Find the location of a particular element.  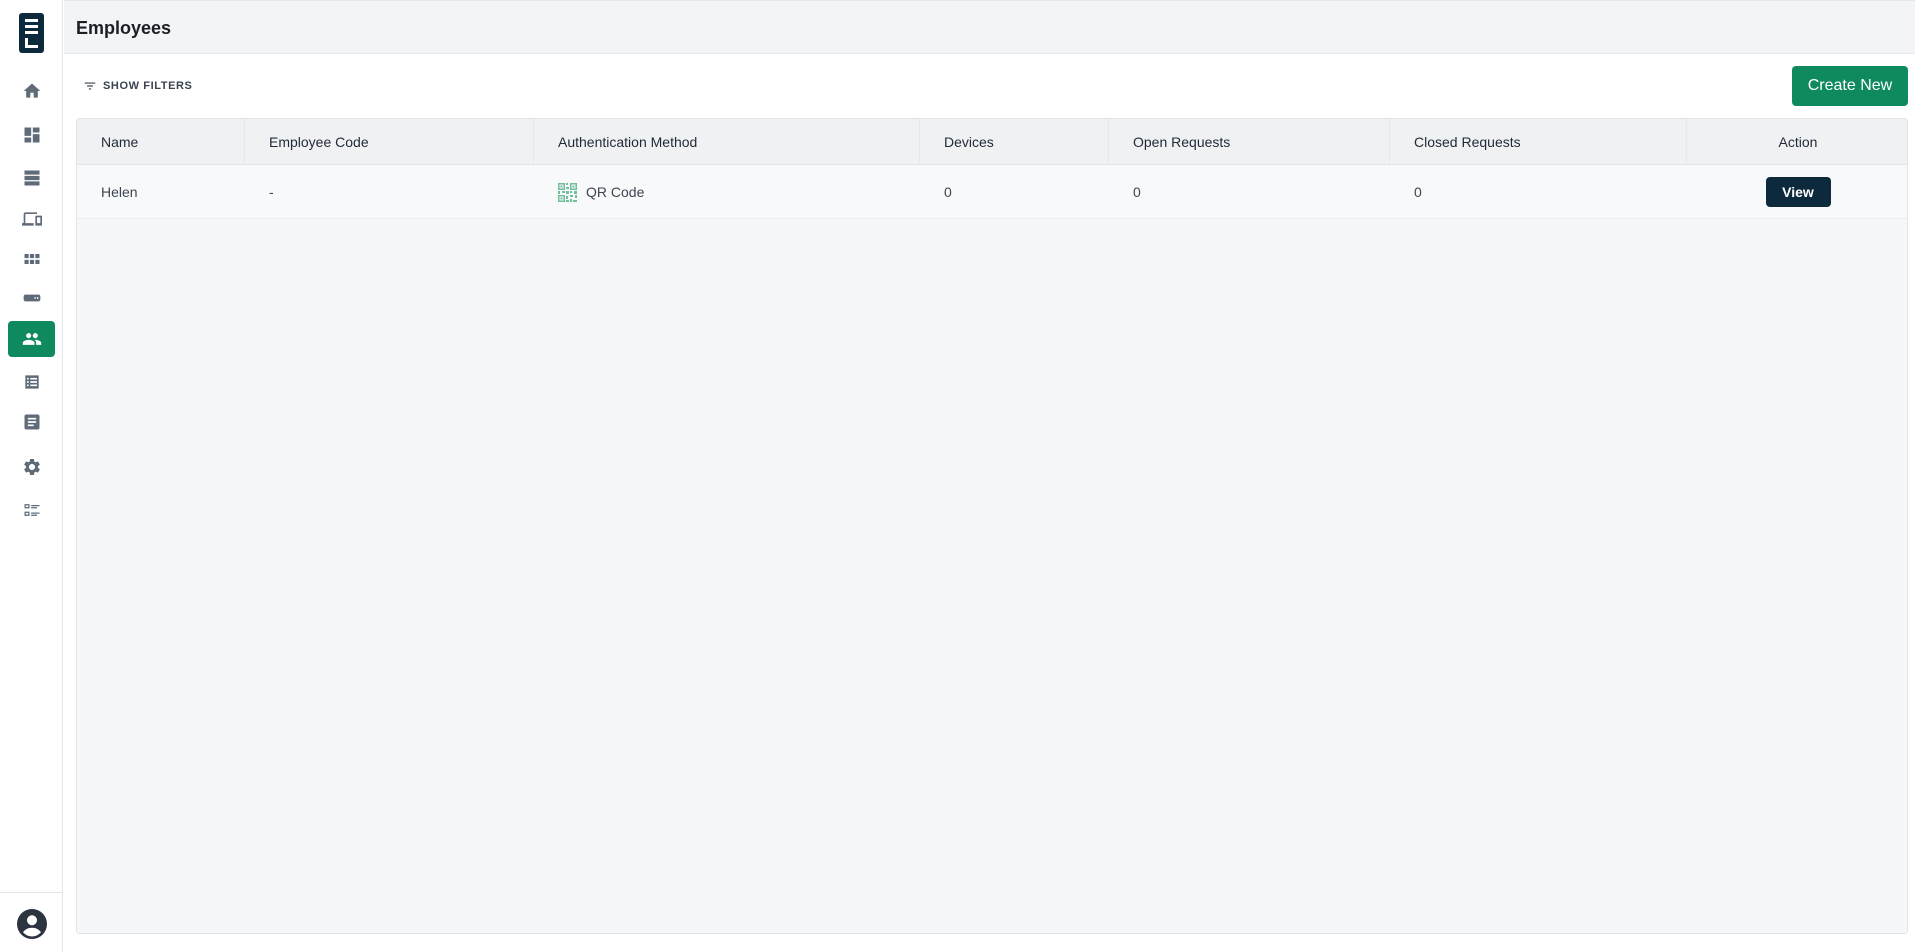

column-header-authentication-method: Authentication Method is located at coordinates (727, 142).